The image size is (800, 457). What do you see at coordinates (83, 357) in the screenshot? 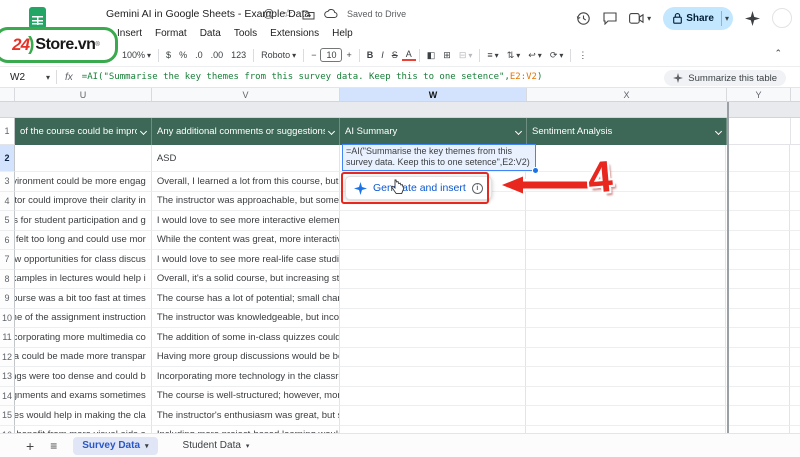
I see `table-cell: iteria could be made more transpar` at bounding box center [83, 357].